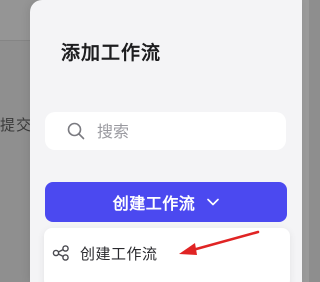 This screenshot has height=282, width=320. What do you see at coordinates (213, 202) in the screenshot?
I see `chevron-down-icon` at bounding box center [213, 202].